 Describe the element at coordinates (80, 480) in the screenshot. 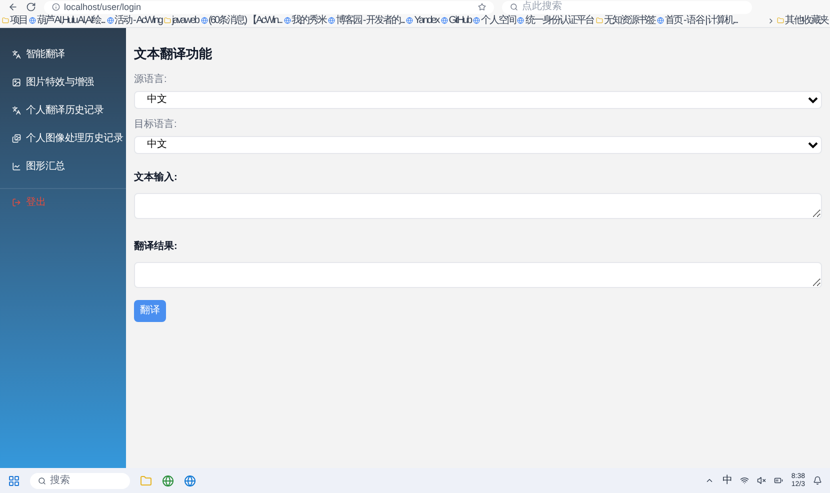

I see `taskbar-search-field: 搜索` at that location.